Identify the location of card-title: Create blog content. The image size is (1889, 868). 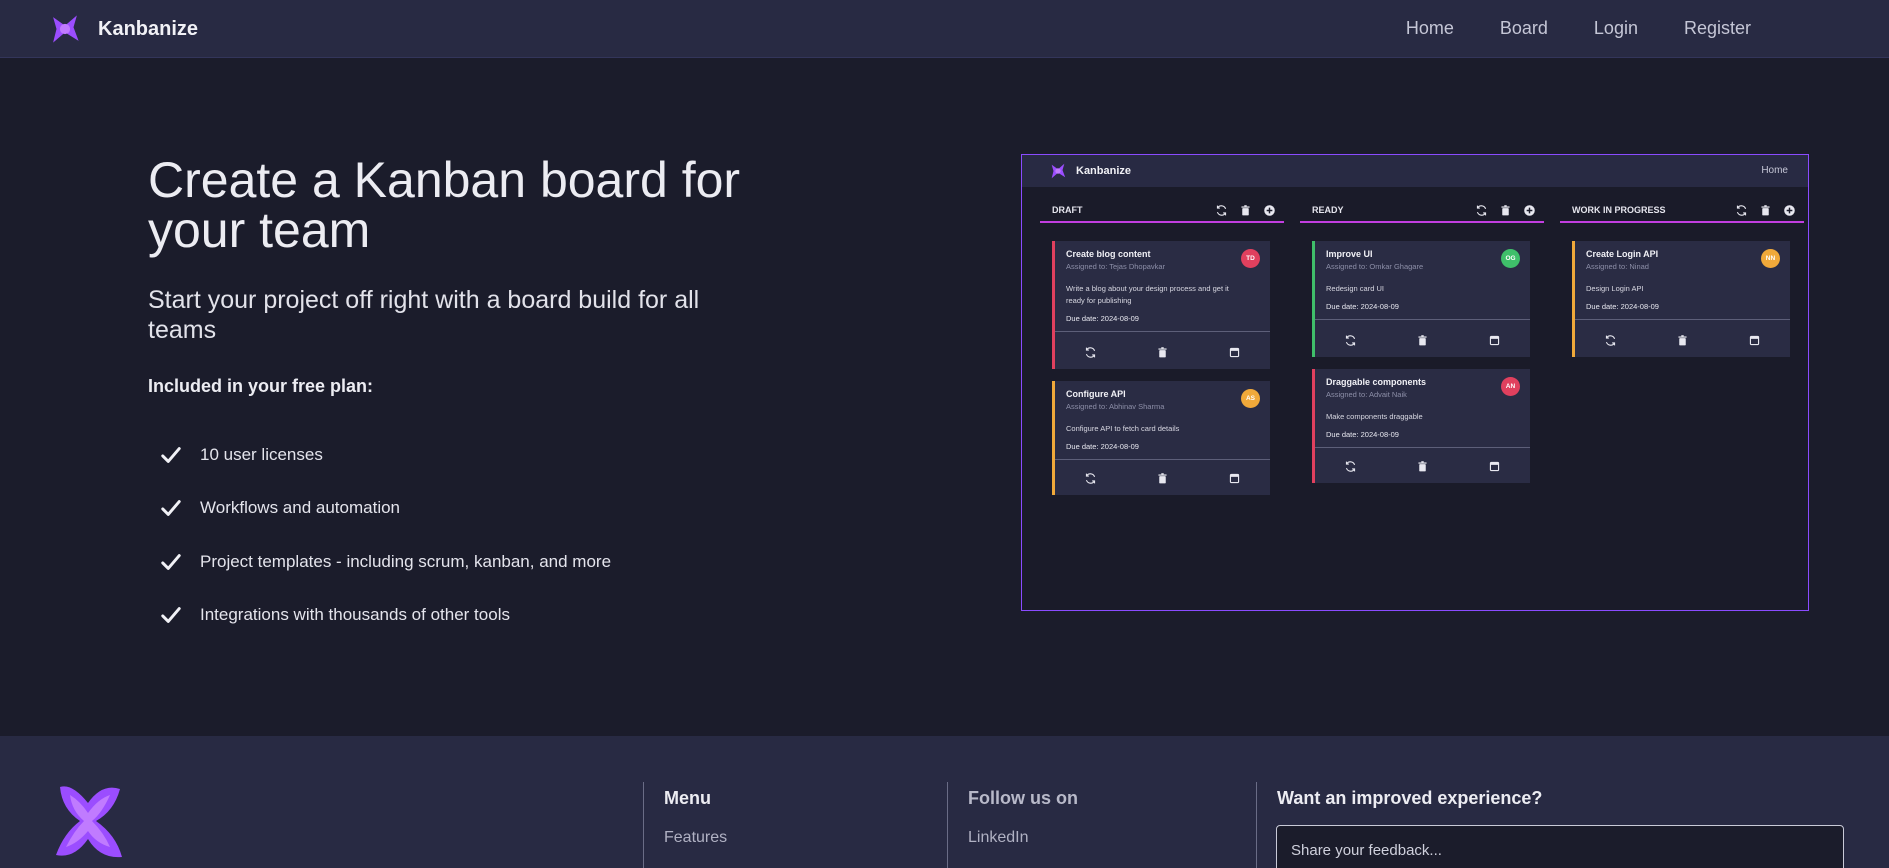
(1108, 254).